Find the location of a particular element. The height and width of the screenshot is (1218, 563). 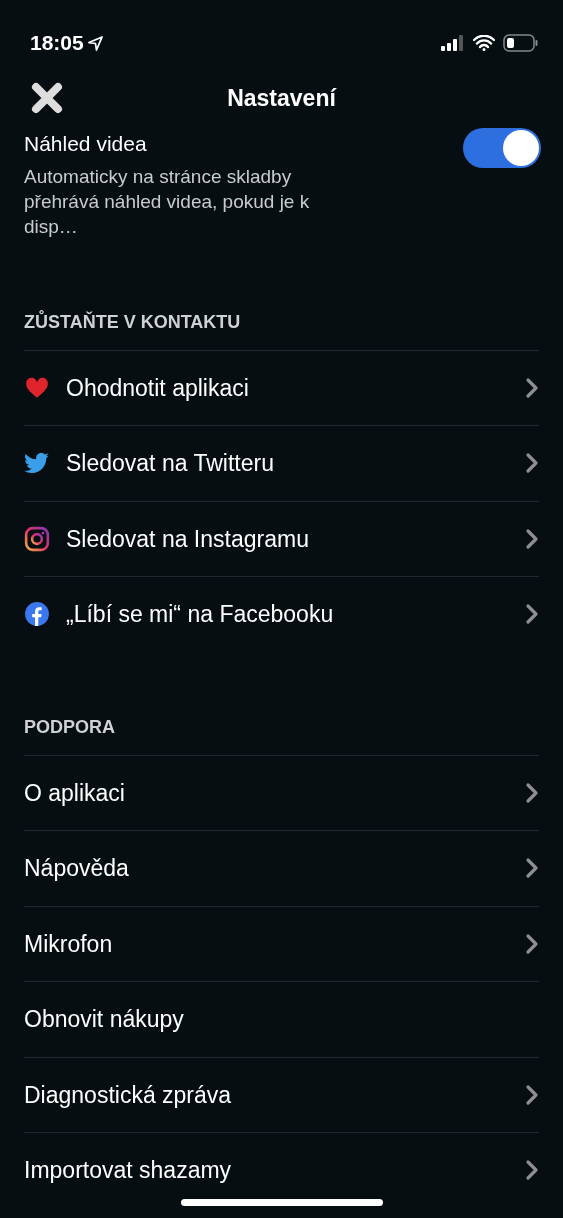

settings-row: Sledovat na Twitteru is located at coordinates (281, 463).